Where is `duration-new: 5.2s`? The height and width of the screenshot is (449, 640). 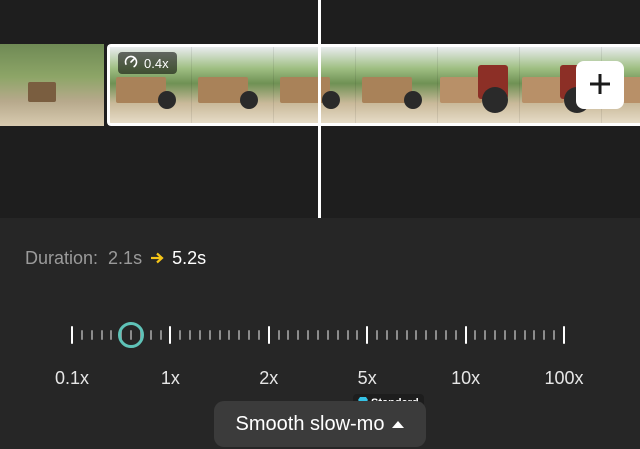 duration-new: 5.2s is located at coordinates (189, 258).